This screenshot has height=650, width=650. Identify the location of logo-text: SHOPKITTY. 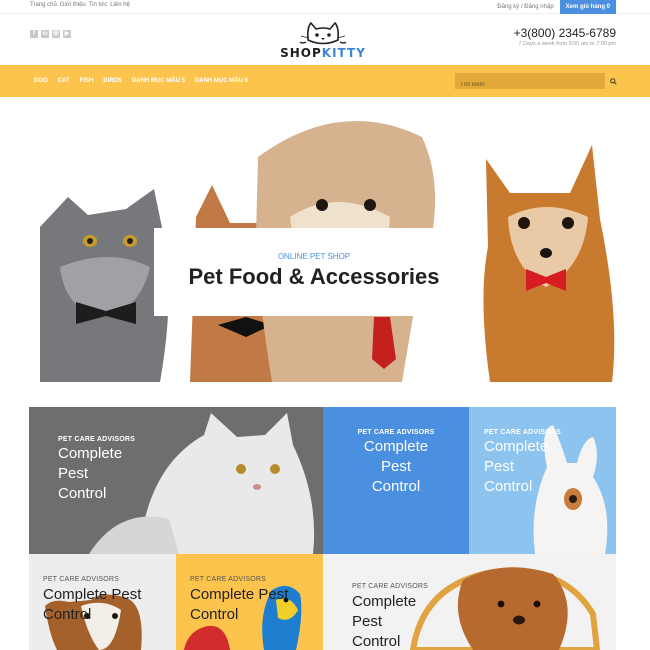
(323, 53).